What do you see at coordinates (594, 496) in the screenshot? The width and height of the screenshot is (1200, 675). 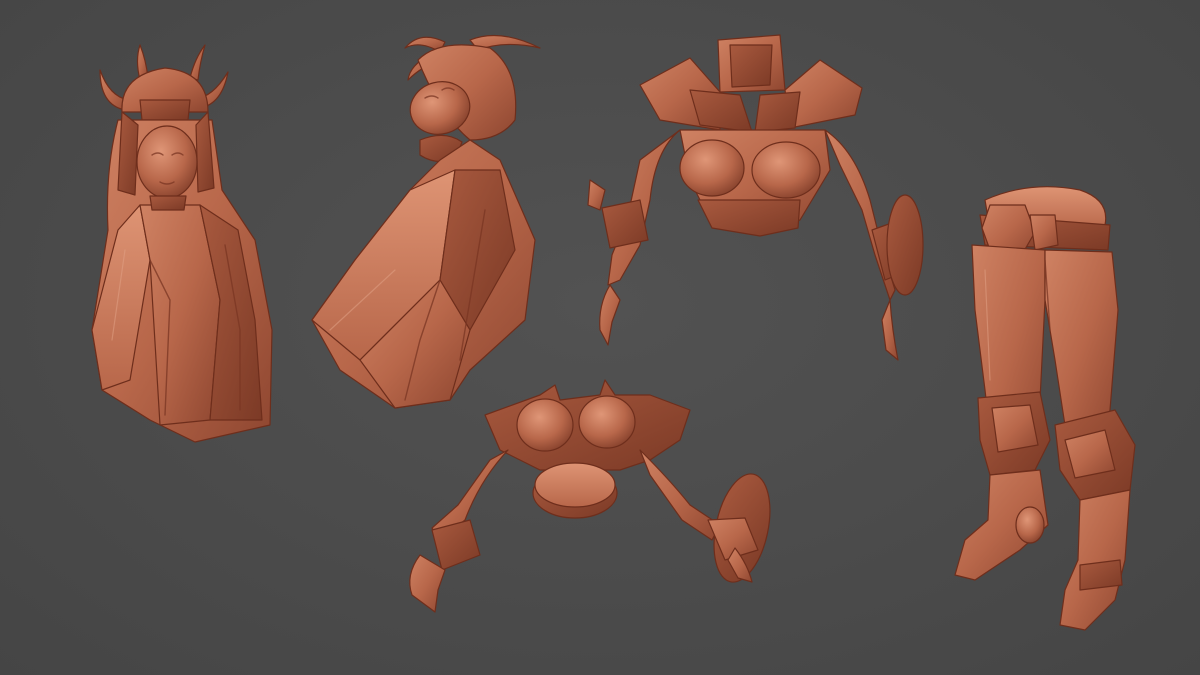 I see `torso-top-piece` at bounding box center [594, 496].